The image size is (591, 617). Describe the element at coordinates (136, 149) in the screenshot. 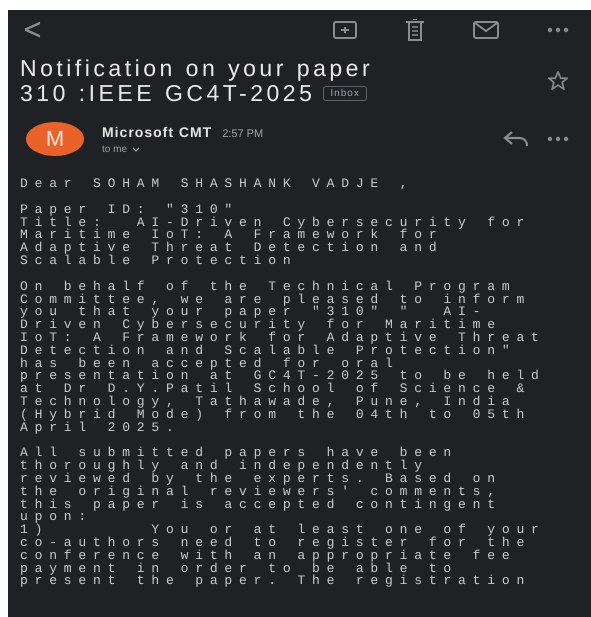

I see `chevron-down-icon` at that location.